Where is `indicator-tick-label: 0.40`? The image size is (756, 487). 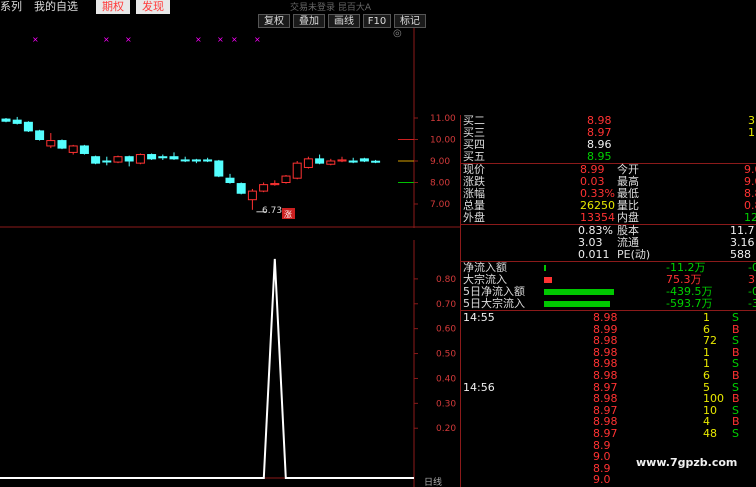
indicator-tick-label: 0.40 is located at coordinates (446, 379).